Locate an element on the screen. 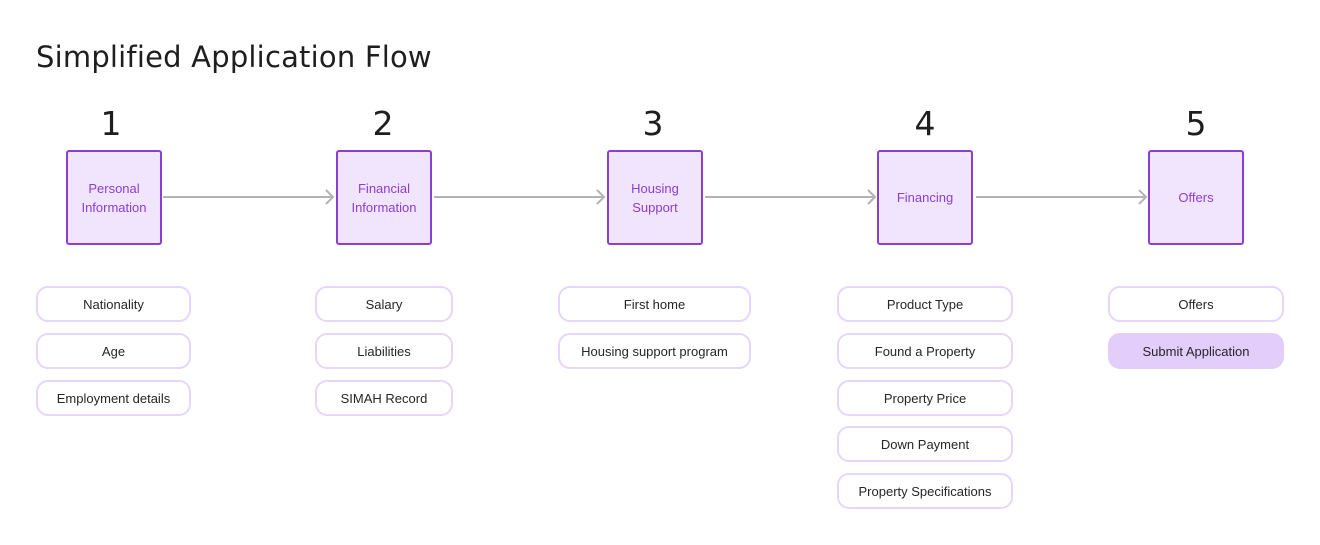 This screenshot has width=1320, height=545. step-label: Personal Information is located at coordinates (114, 197).